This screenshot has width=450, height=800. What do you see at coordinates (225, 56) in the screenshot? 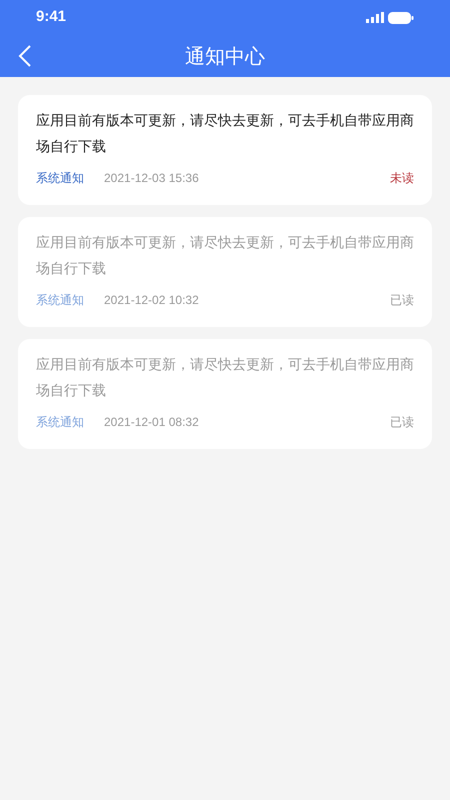
I see `page-title: 通知中心` at bounding box center [225, 56].